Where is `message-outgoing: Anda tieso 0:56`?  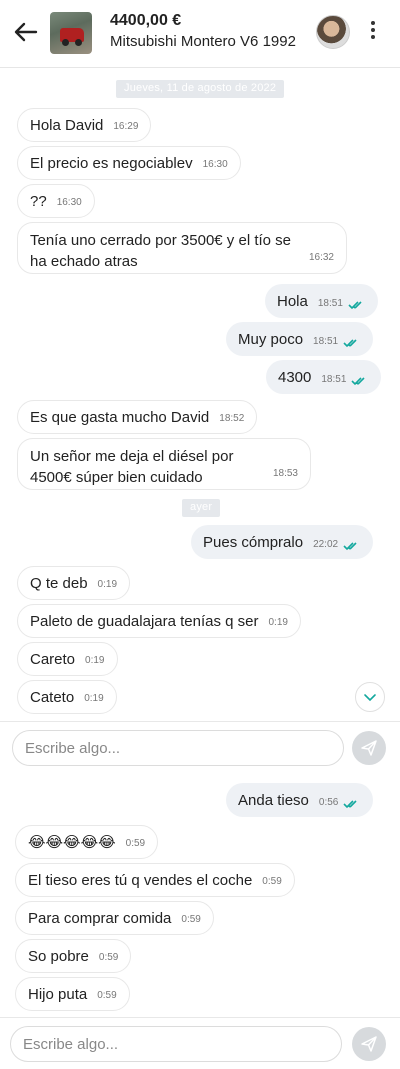 message-outgoing: Anda tieso 0:56 is located at coordinates (300, 800).